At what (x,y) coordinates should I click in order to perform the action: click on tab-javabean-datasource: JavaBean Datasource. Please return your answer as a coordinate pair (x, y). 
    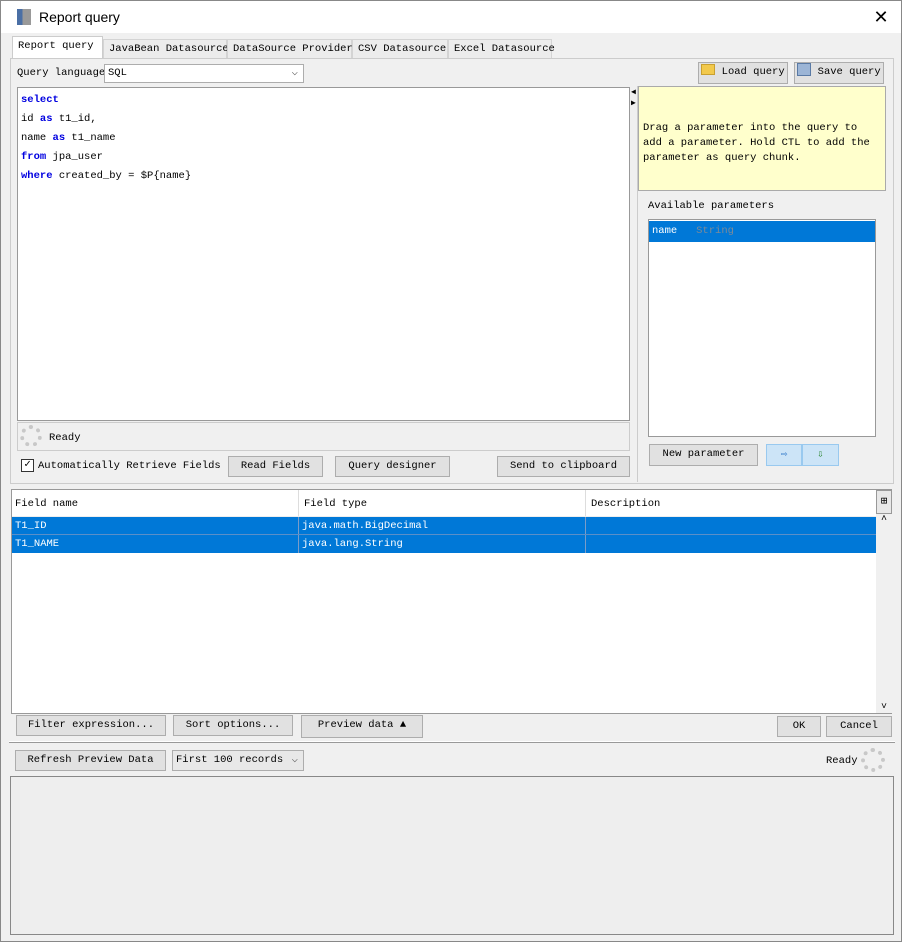
    Looking at the image, I should click on (166, 48).